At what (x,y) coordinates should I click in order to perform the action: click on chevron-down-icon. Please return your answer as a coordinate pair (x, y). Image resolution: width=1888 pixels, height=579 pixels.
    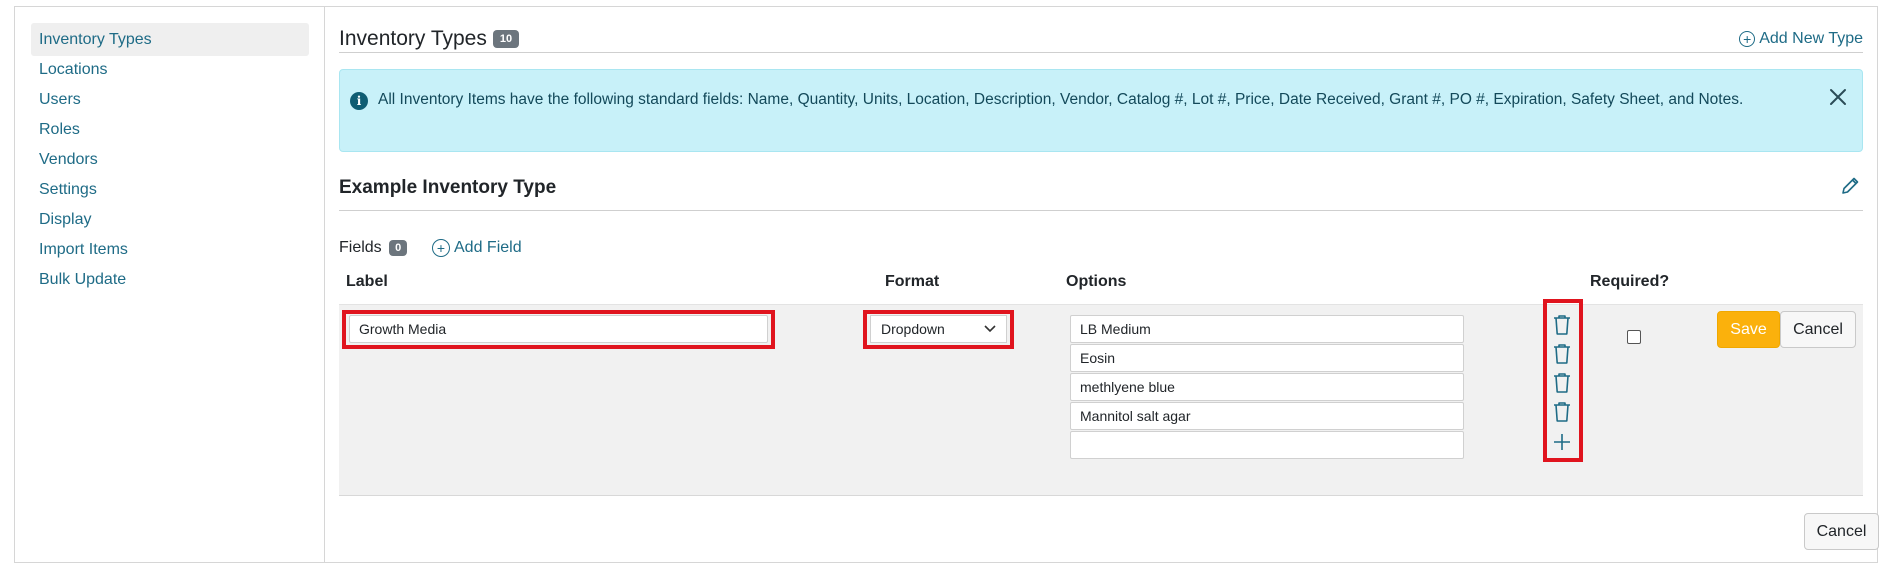
    Looking at the image, I should click on (990, 329).